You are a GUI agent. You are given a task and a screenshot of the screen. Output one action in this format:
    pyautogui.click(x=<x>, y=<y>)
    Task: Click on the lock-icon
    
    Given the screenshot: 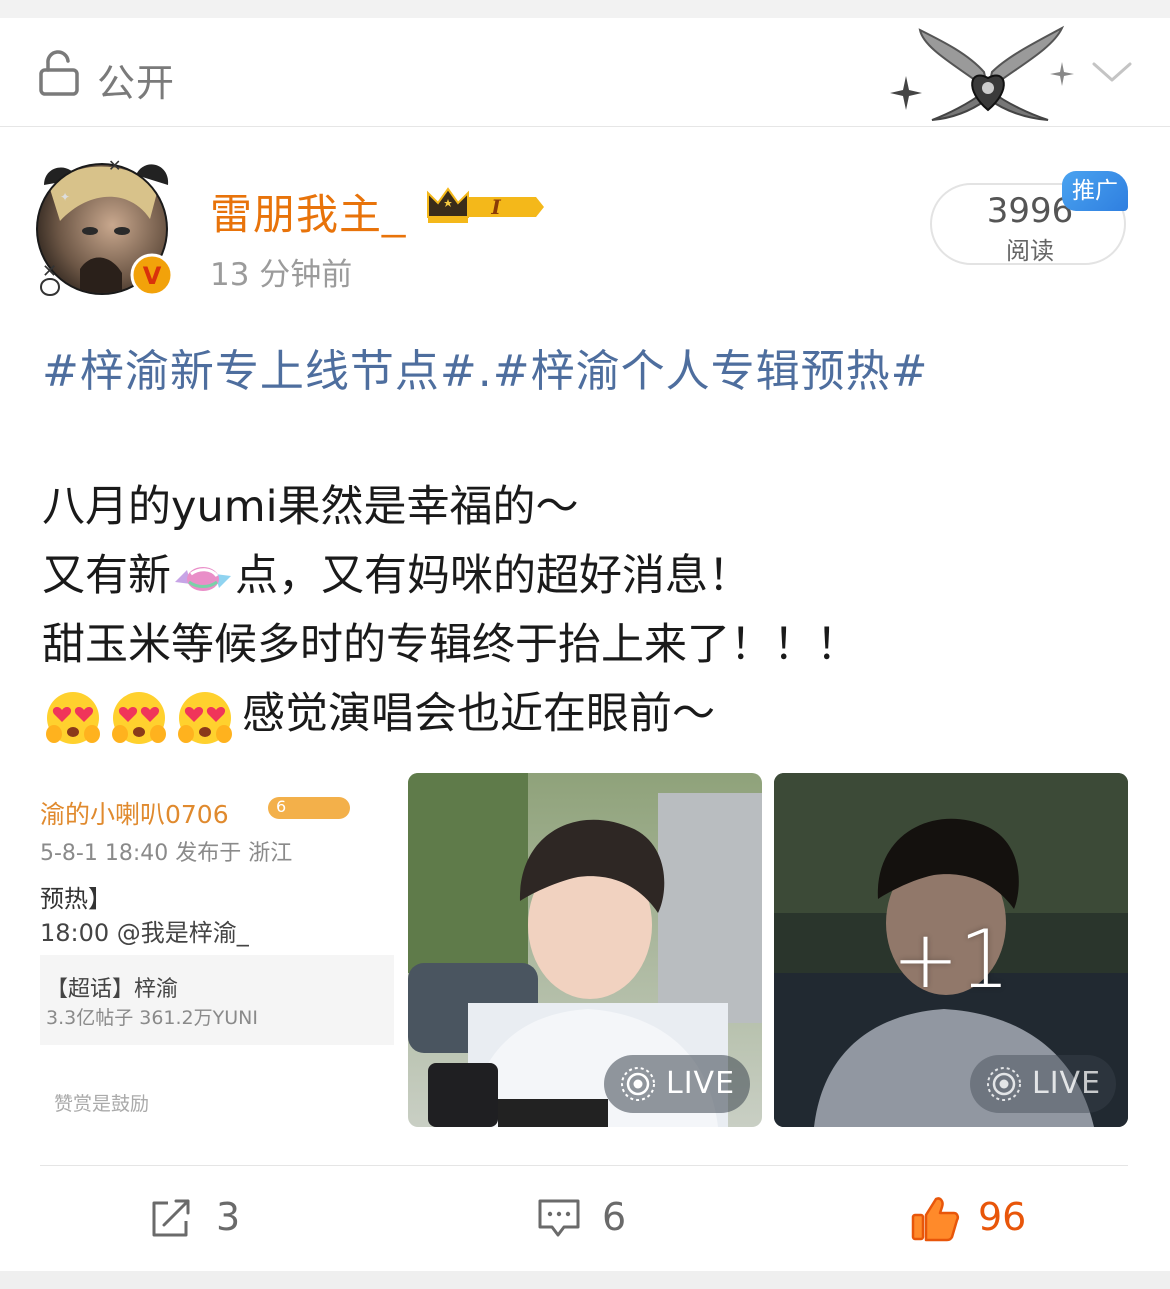 What is the action you would take?
    pyautogui.click(x=59, y=73)
    